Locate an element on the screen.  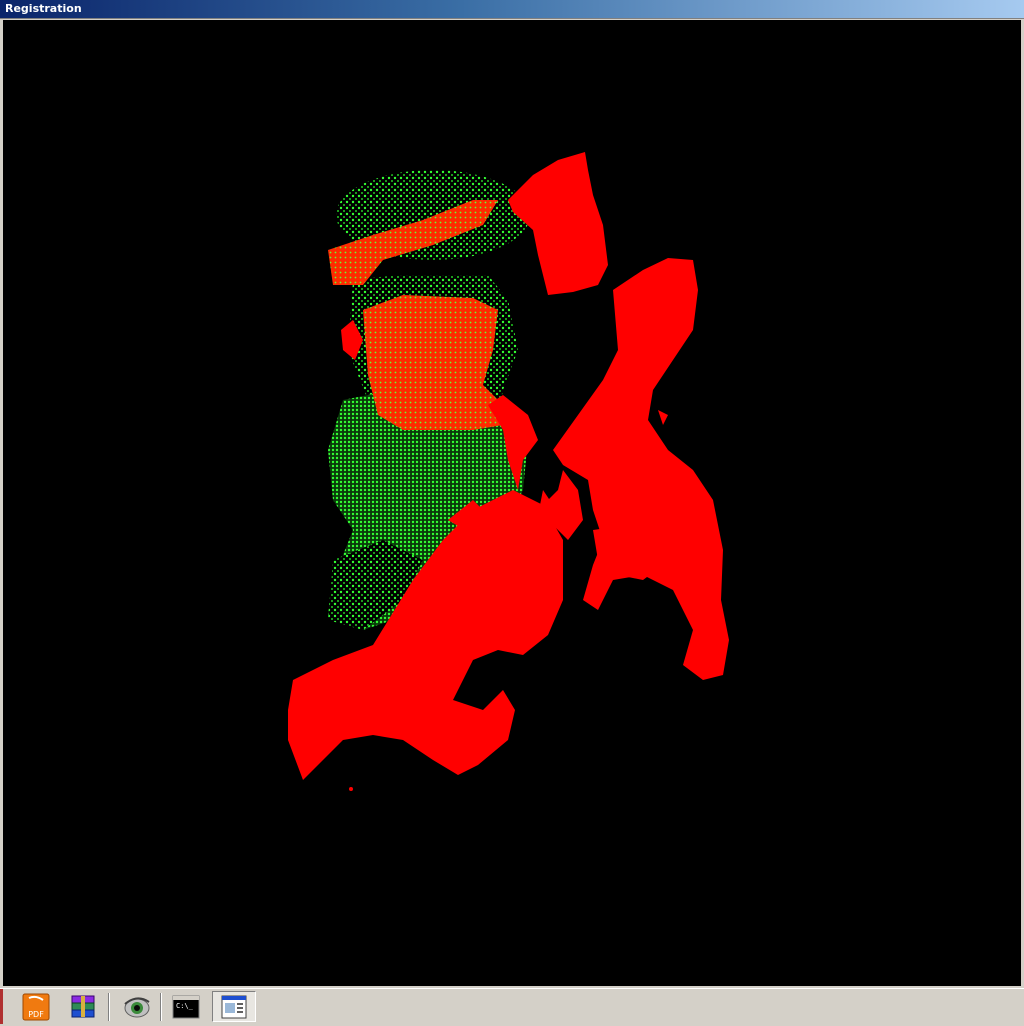
taskbar-item-foxit-pdf: PDF is located at coordinates (36, 1006).